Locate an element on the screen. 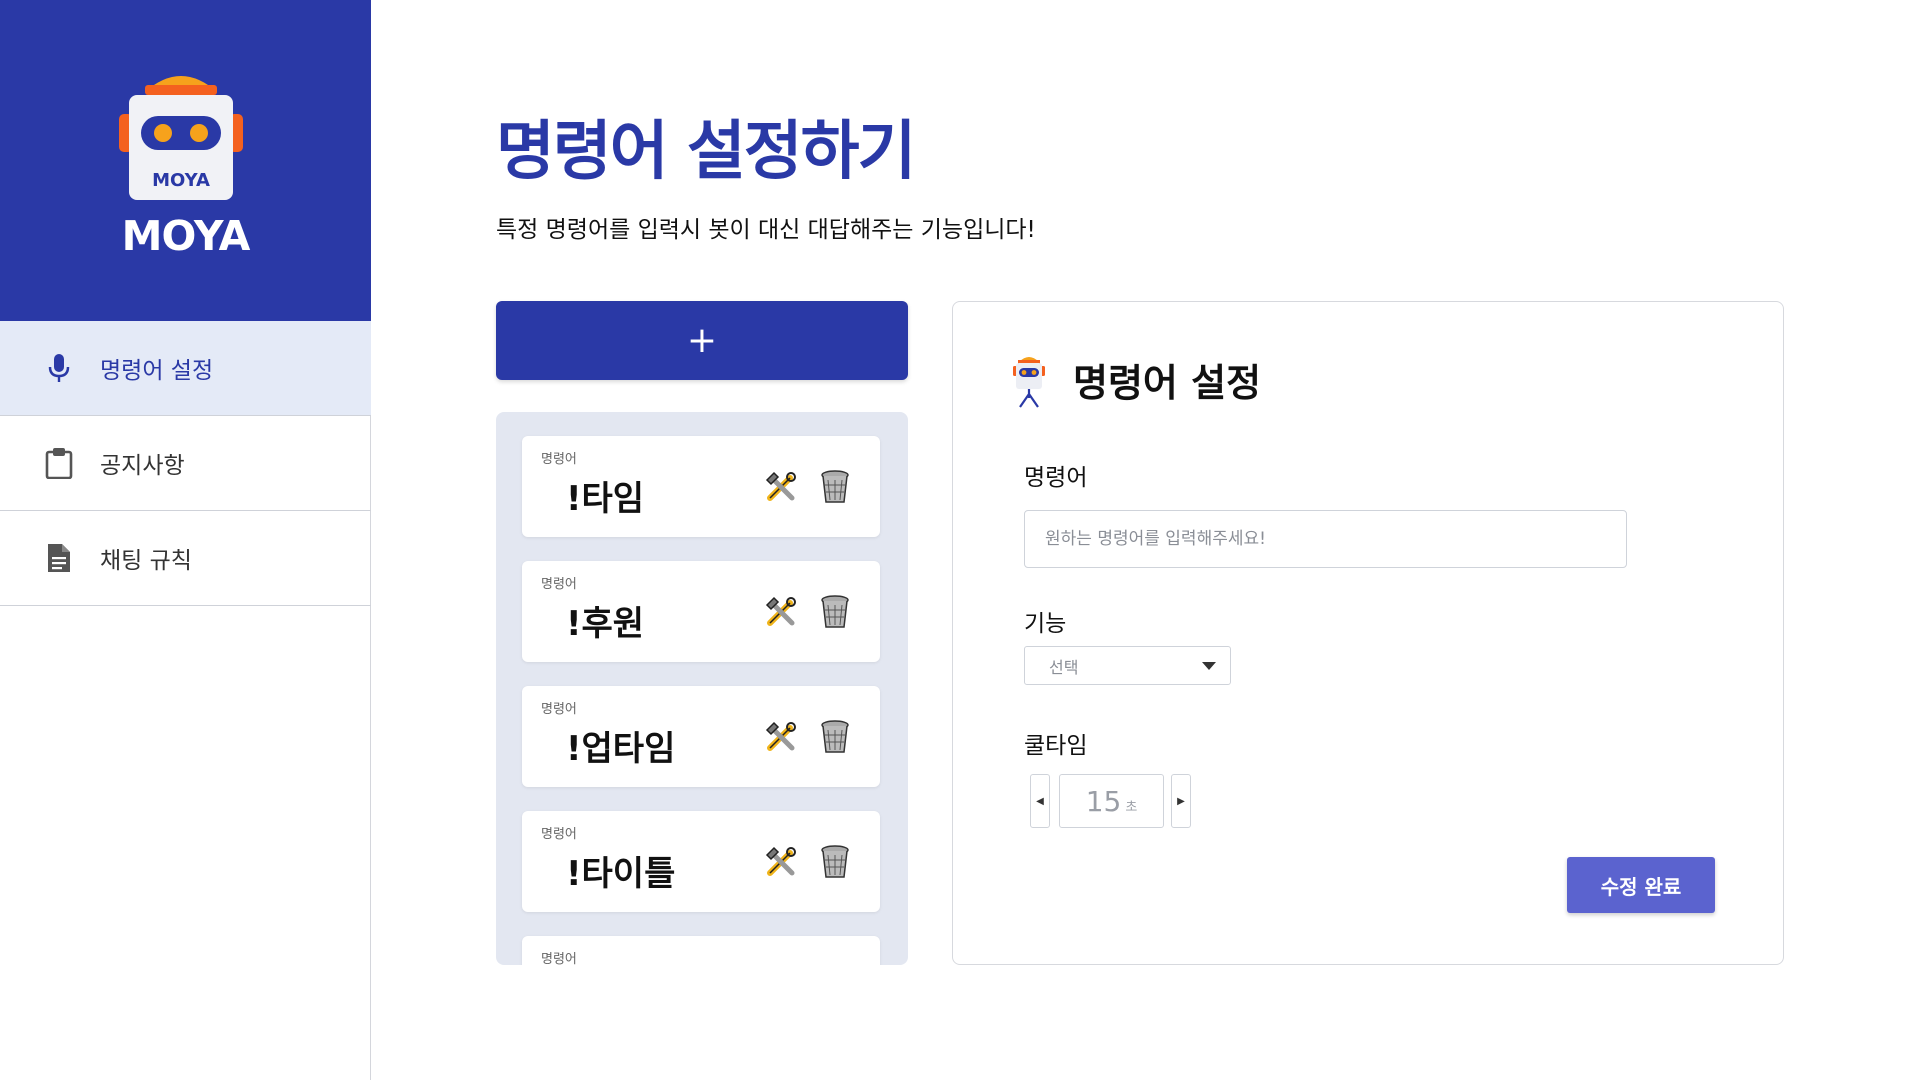 Image resolution: width=1920 pixels, height=1080 pixels. robot-icon is located at coordinates (1029, 382).